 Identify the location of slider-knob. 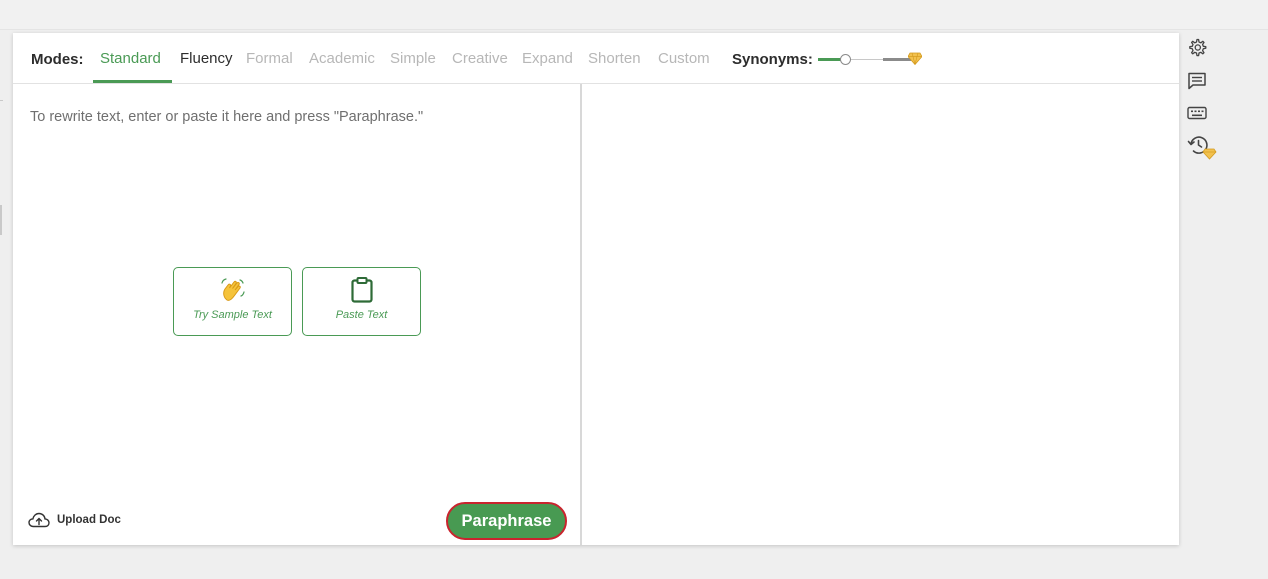
(845, 59).